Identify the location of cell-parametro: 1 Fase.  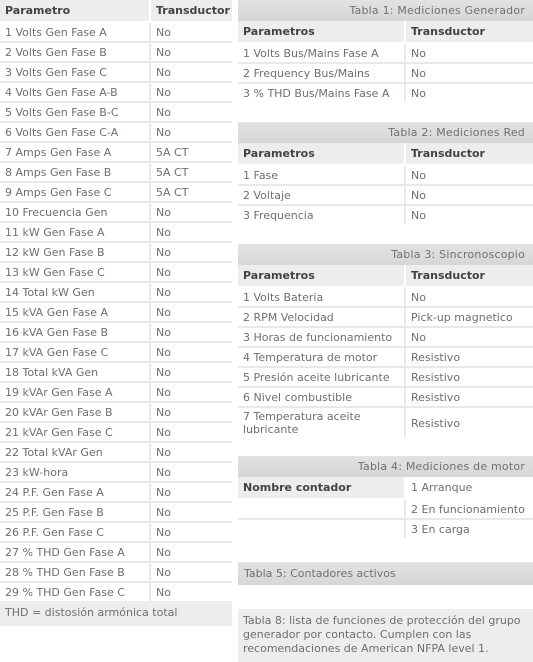
(322, 175).